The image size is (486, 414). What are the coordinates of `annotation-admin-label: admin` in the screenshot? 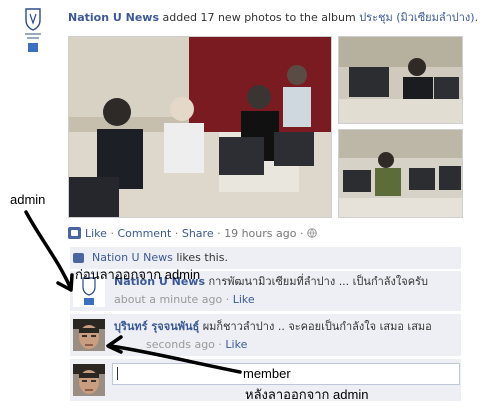 It's located at (28, 199).